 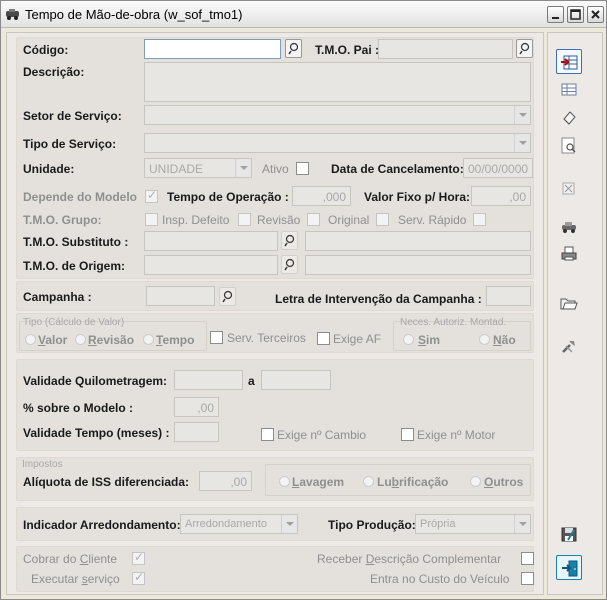 I want to click on tempo-operacao-input: ,000, so click(x=321, y=196).